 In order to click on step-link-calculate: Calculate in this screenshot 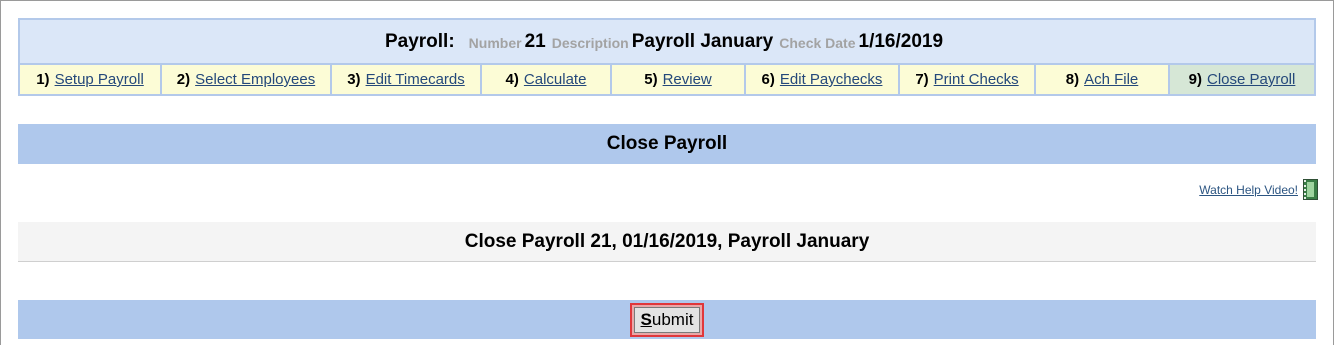, I will do `click(555, 79)`.